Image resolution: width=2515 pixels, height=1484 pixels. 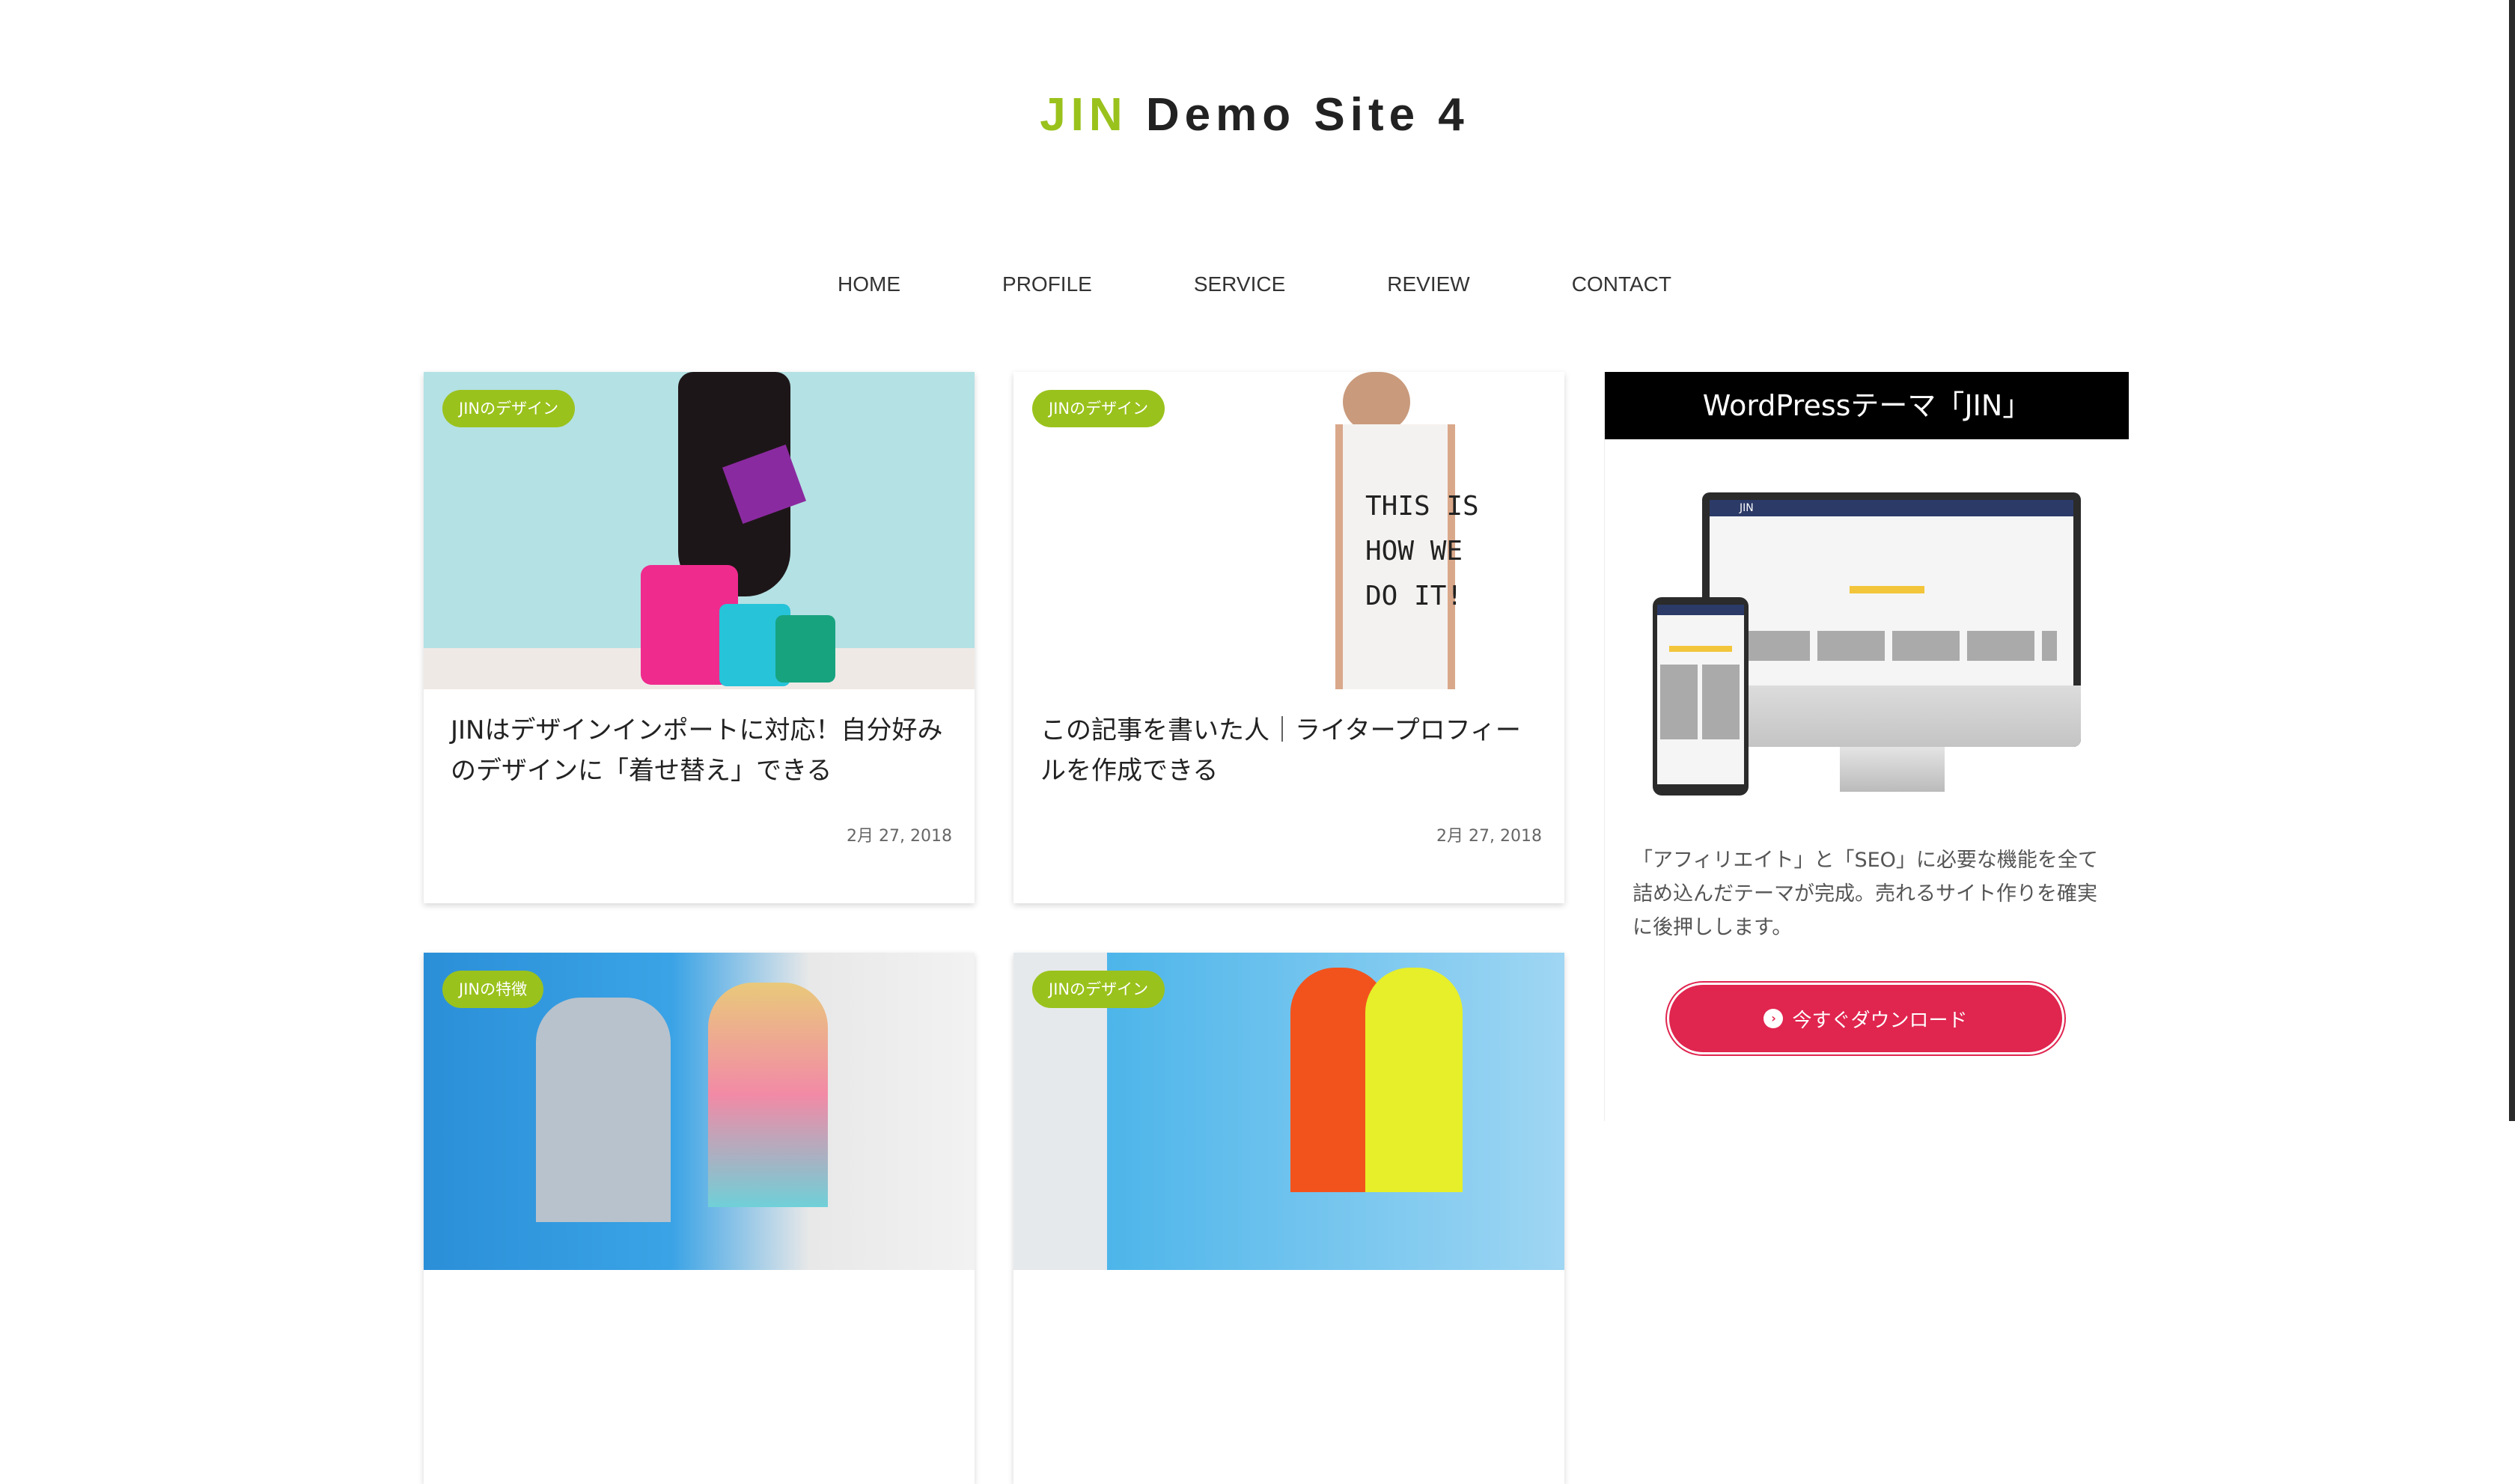 What do you see at coordinates (869, 284) in the screenshot?
I see `nav-home: HOME` at bounding box center [869, 284].